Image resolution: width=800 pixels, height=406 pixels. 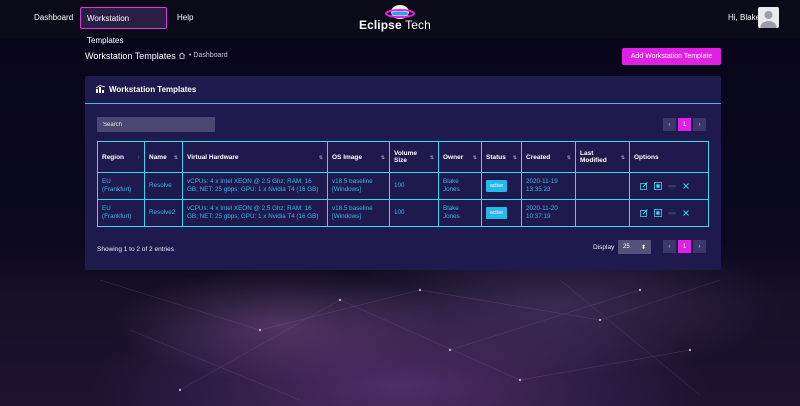 What do you see at coordinates (139, 158) in the screenshot?
I see `sort-icon: ↑` at bounding box center [139, 158].